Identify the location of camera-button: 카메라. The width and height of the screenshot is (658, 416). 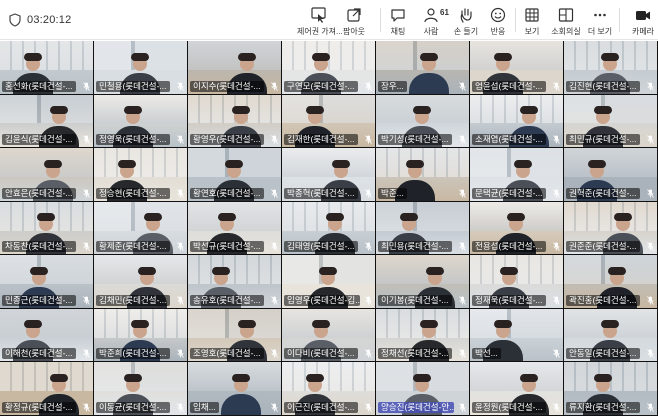
(639, 20).